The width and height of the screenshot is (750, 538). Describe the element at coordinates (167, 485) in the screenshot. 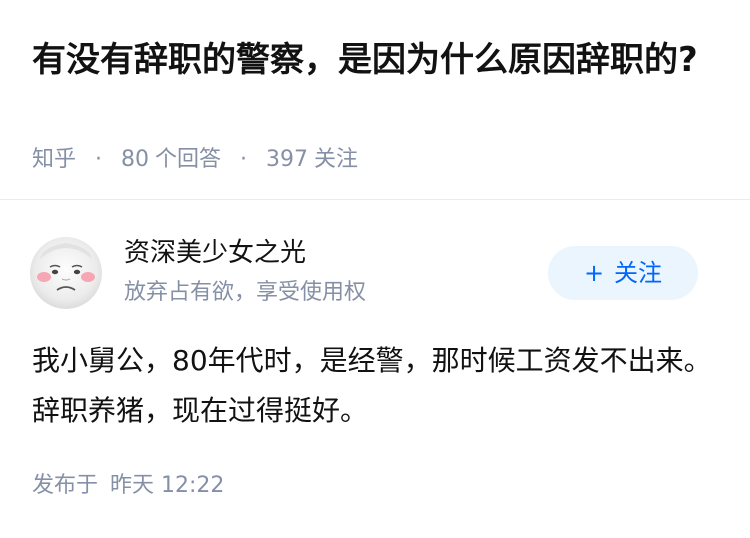

I see `publish-time-value: 昨天 12:22` at that location.